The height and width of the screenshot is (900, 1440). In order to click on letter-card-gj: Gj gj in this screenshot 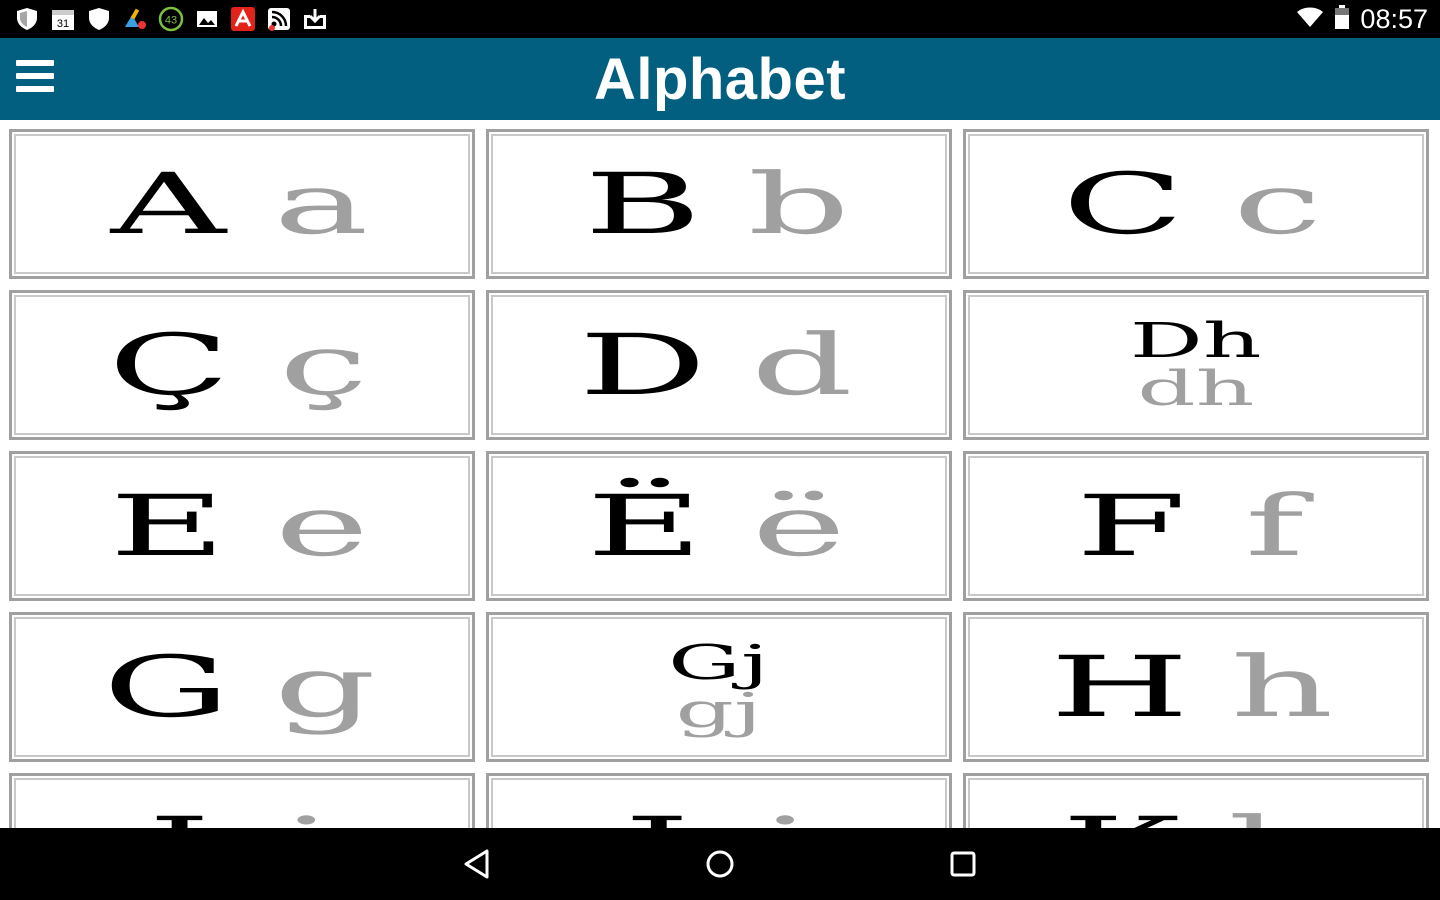, I will do `click(719, 687)`.